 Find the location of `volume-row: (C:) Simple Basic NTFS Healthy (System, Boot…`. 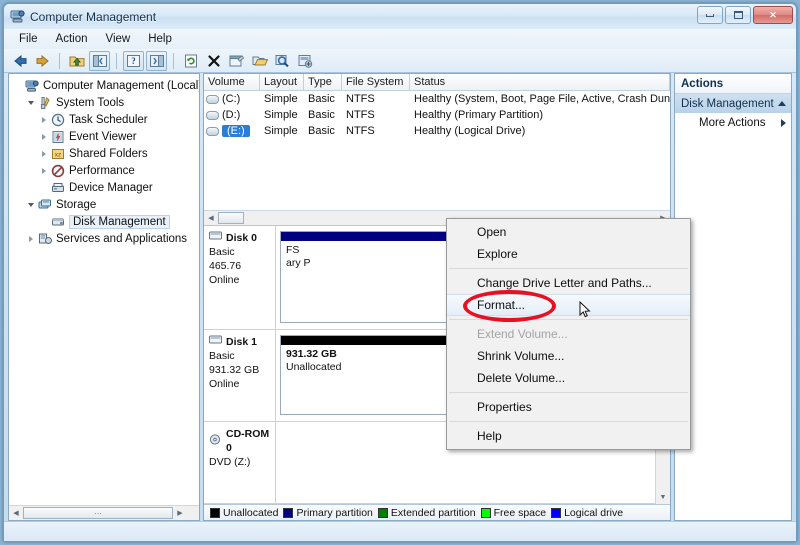

volume-row: (C:) Simple Basic NTFS Healthy (System, Boot… is located at coordinates (437, 99).